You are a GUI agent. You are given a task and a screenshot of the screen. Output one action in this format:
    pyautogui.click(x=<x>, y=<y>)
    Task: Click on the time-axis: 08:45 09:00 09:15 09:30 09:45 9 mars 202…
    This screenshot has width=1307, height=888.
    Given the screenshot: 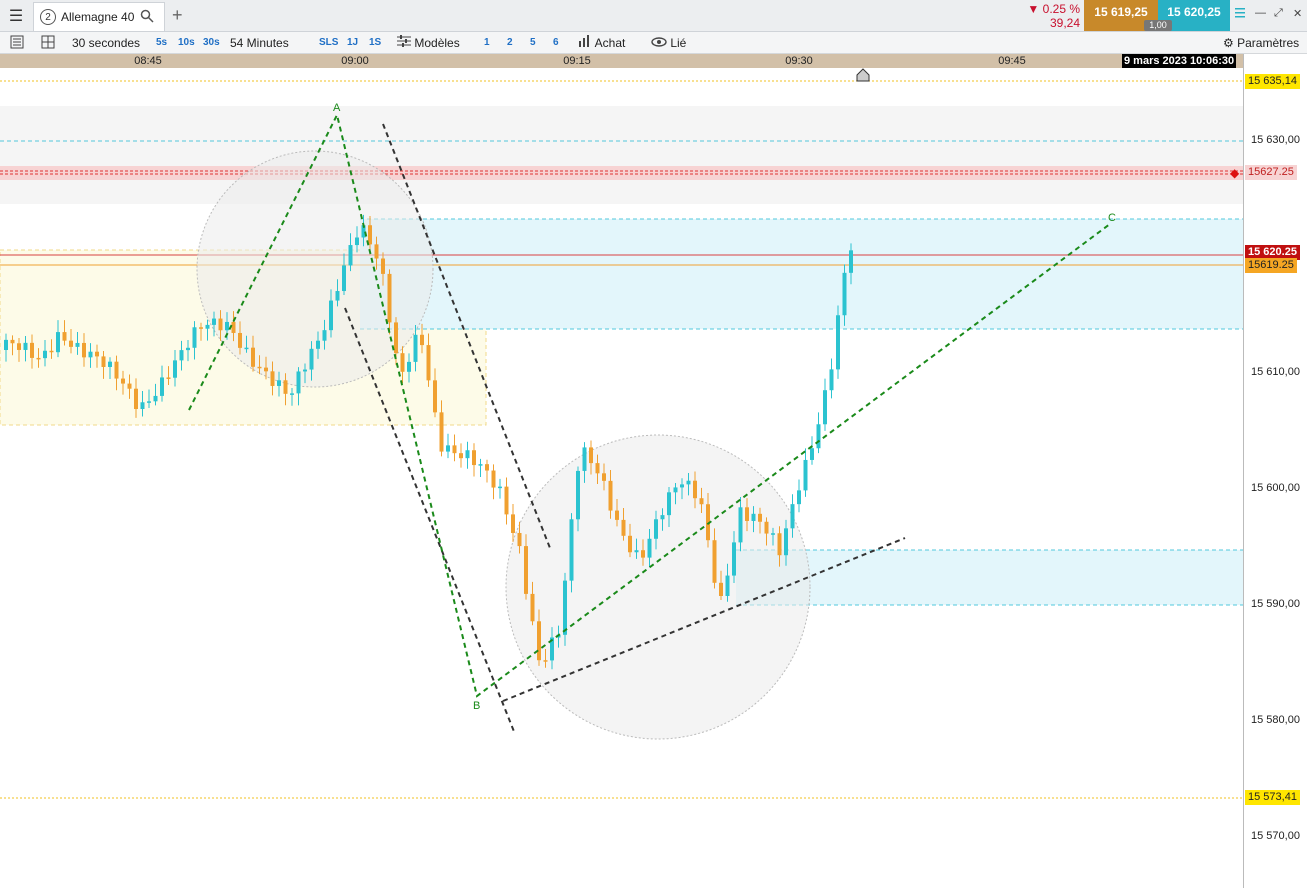 What is the action you would take?
    pyautogui.click(x=621, y=61)
    